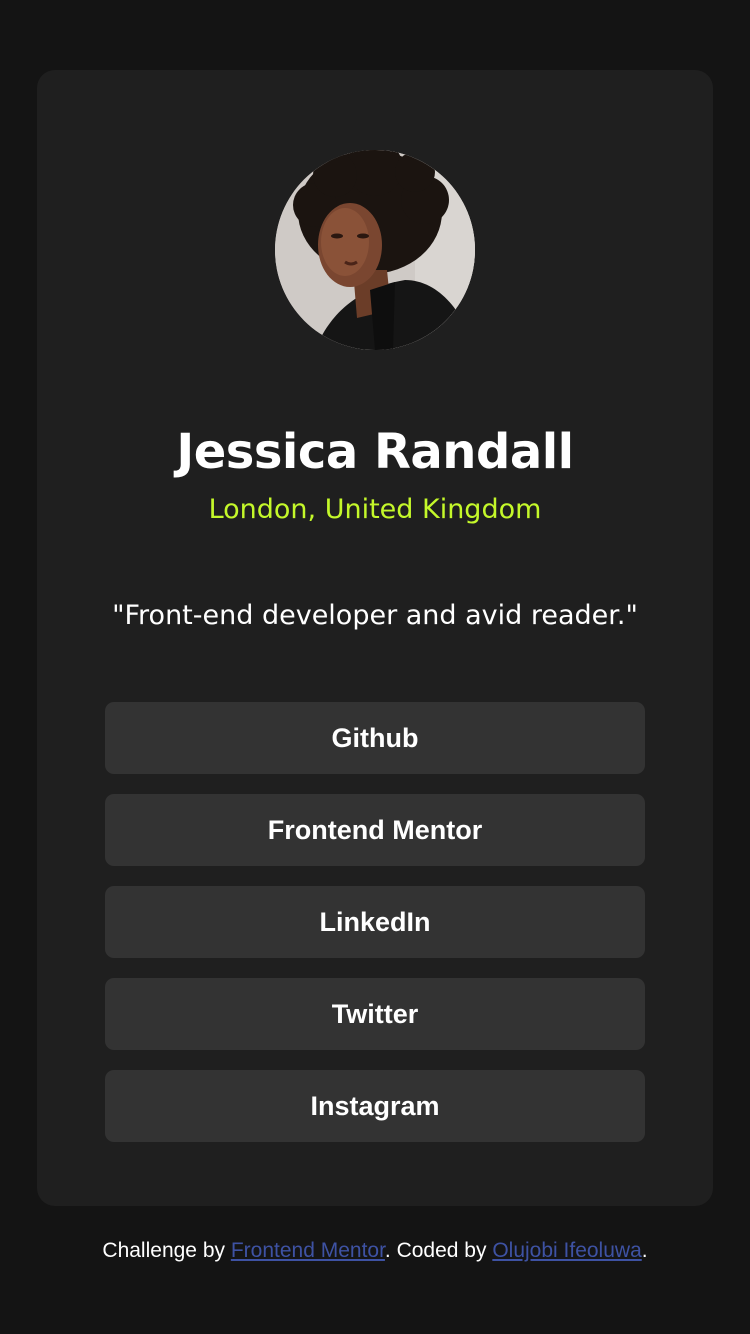 Image resolution: width=750 pixels, height=1334 pixels. I want to click on profile-location: London, United Kingdom, so click(375, 509).